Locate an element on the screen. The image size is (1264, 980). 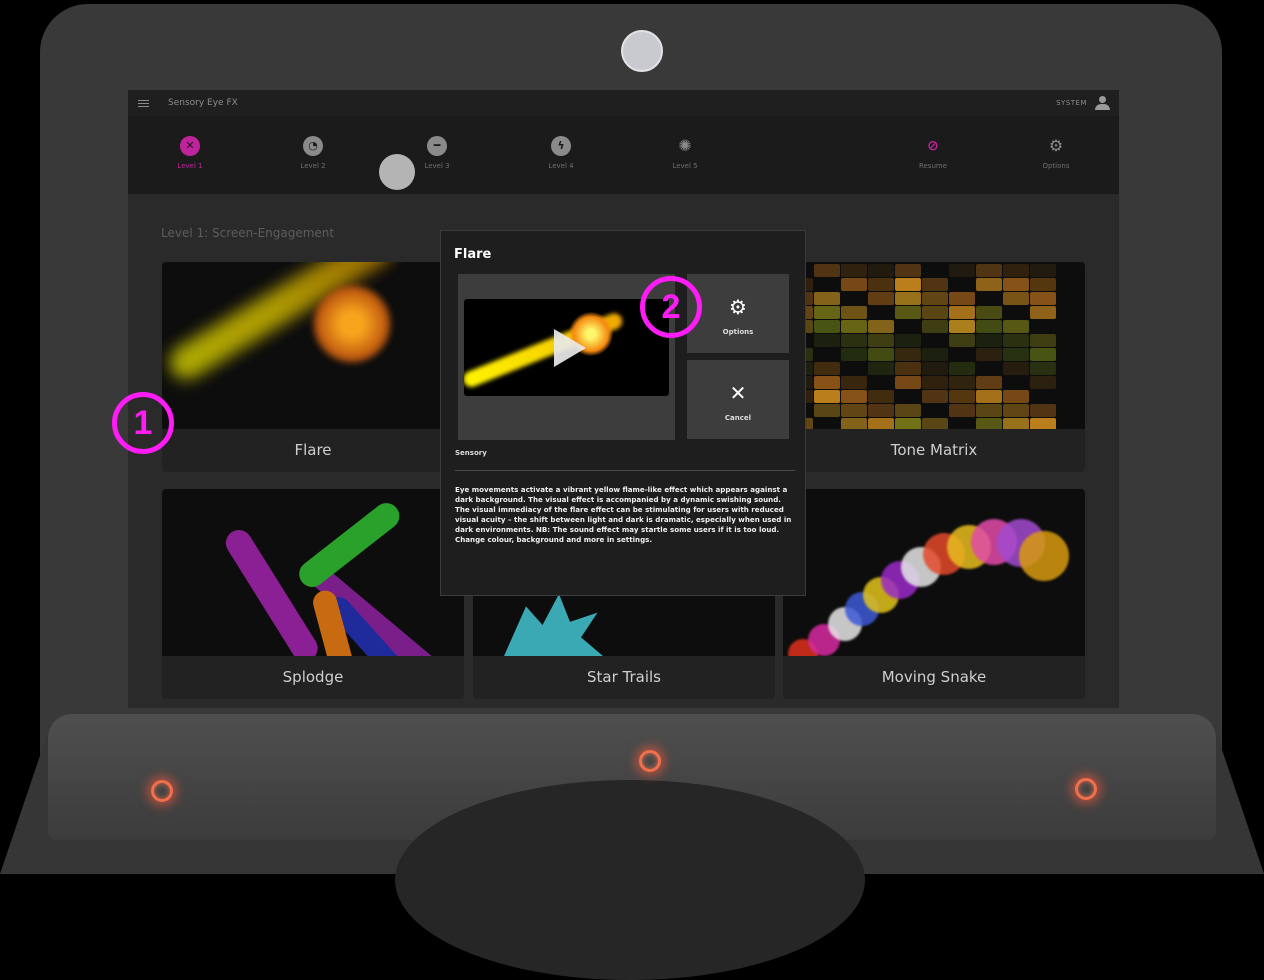
dialog-title: Flare is located at coordinates (473, 254).